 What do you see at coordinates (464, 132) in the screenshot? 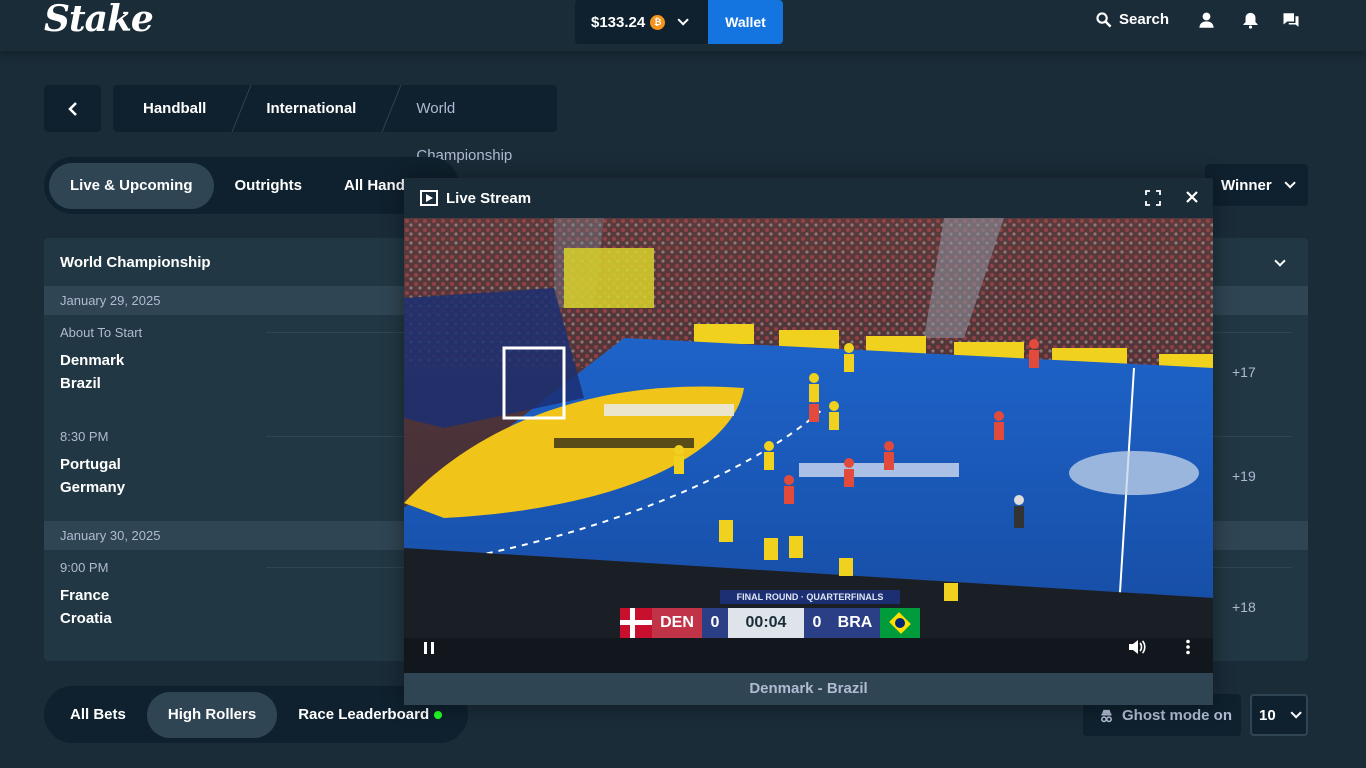
I see `breadcrumb-world-championship: World Championship` at bounding box center [464, 132].